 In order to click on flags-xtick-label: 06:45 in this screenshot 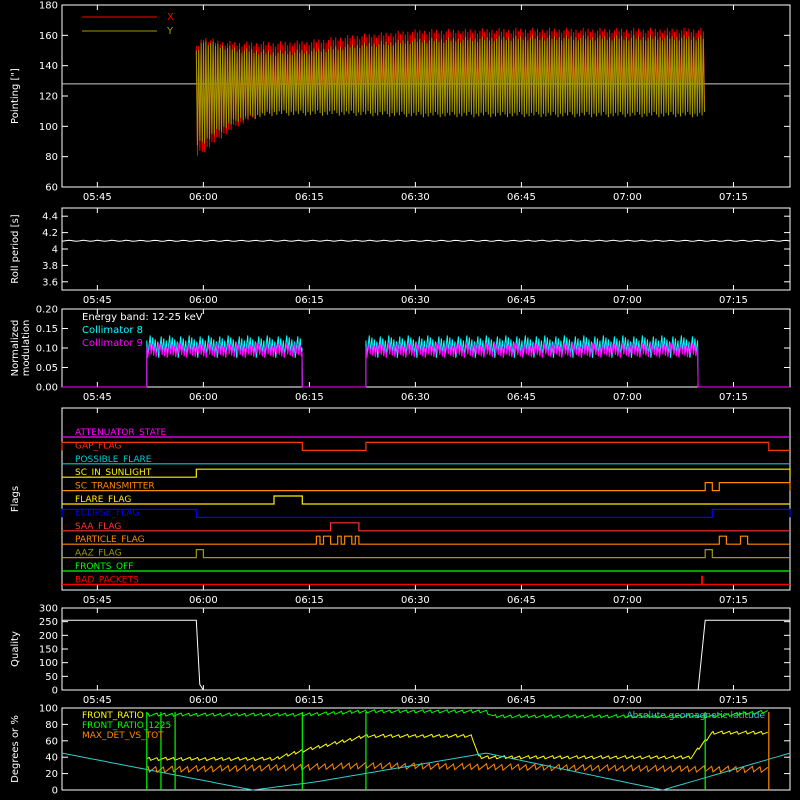, I will do `click(521, 600)`.